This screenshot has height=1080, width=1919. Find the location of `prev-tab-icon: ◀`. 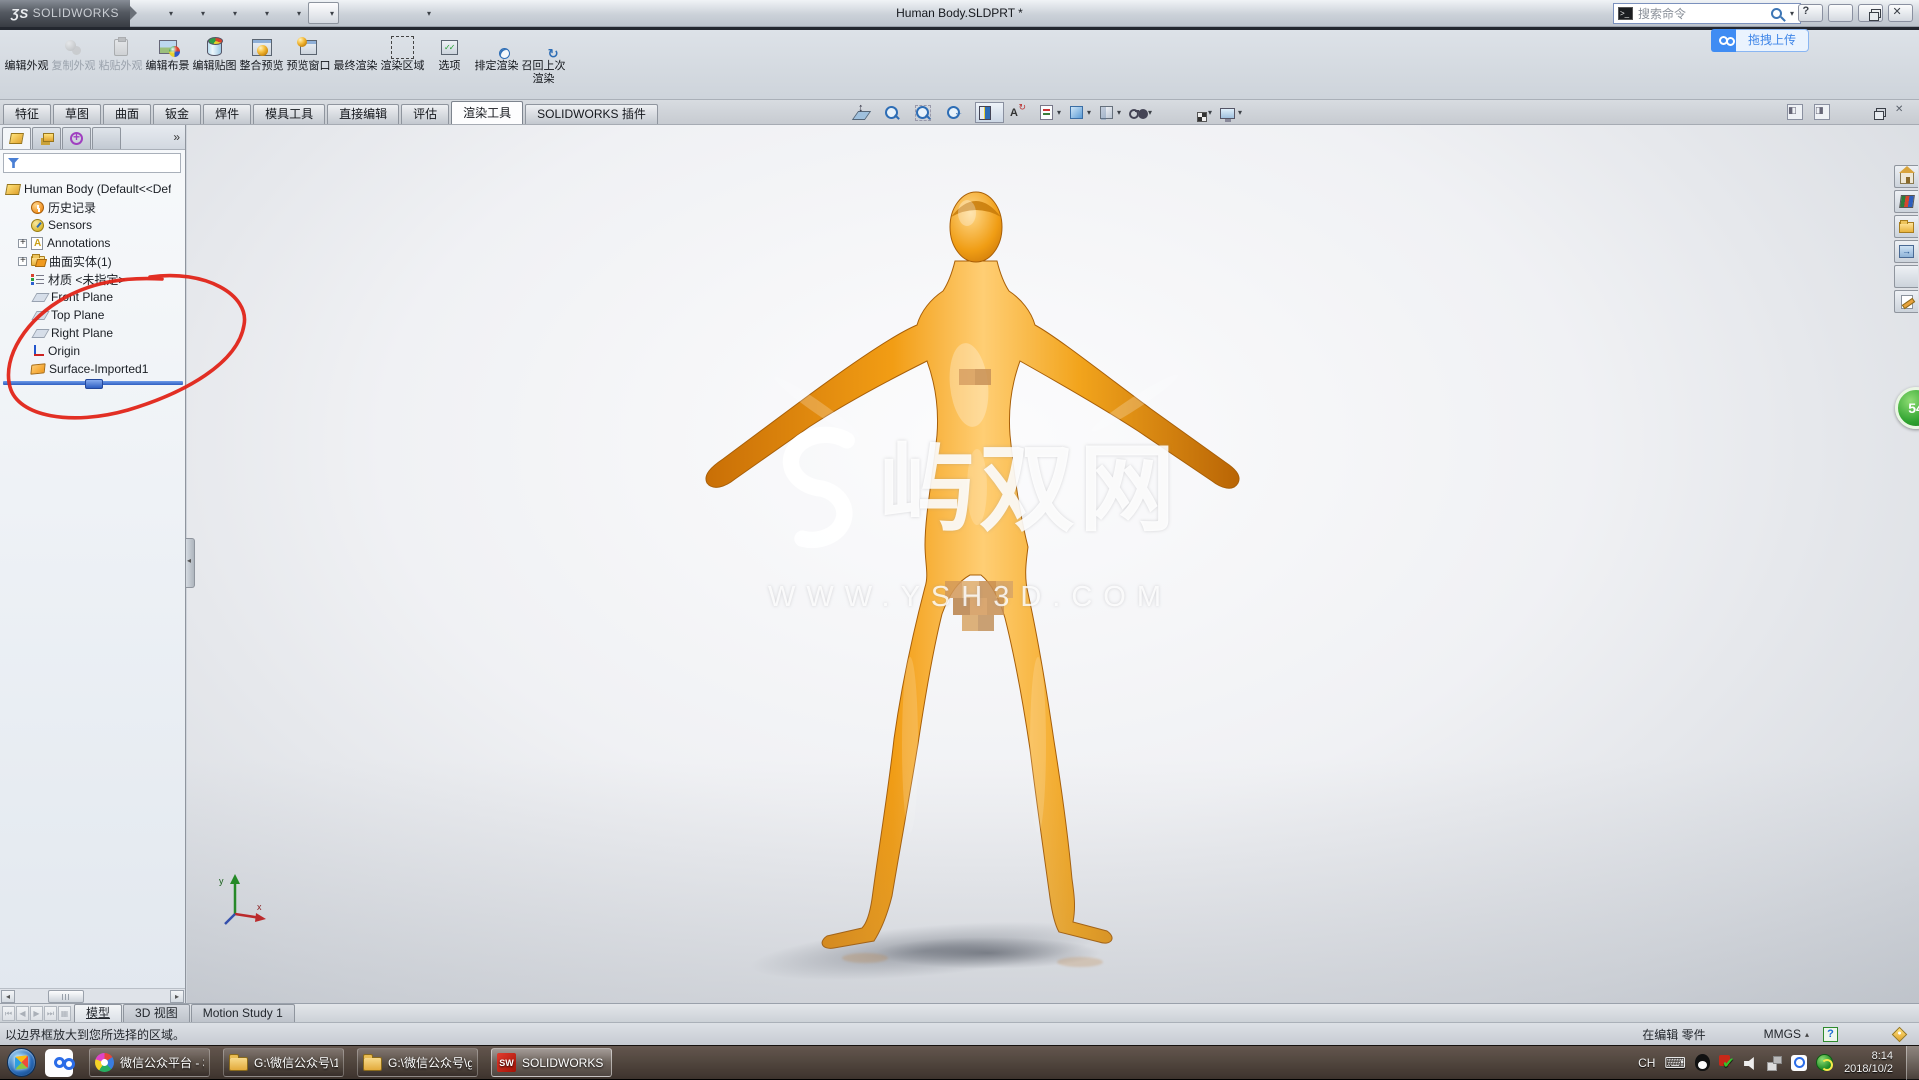

prev-tab-icon: ◀ is located at coordinates (22, 1013).